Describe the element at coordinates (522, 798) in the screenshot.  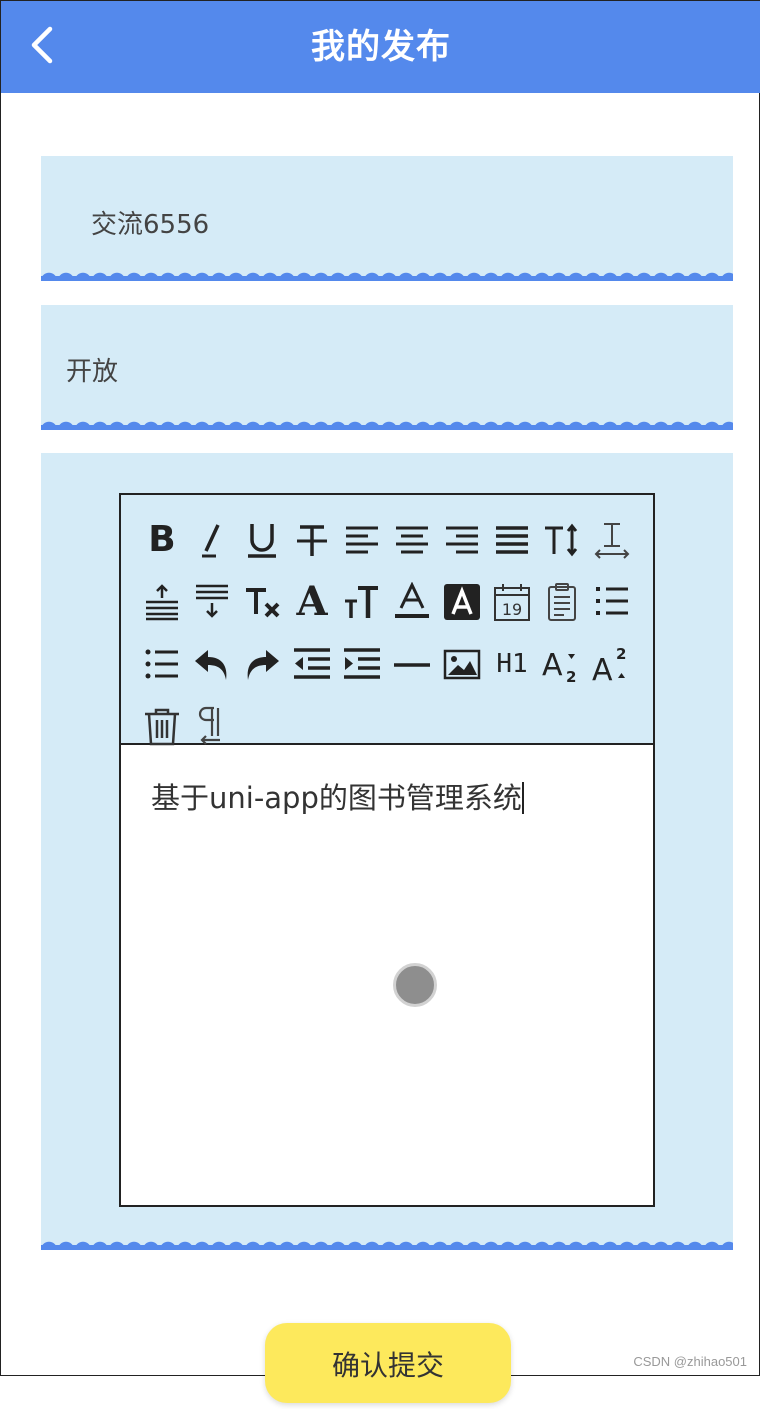
I see `text-caret` at that location.